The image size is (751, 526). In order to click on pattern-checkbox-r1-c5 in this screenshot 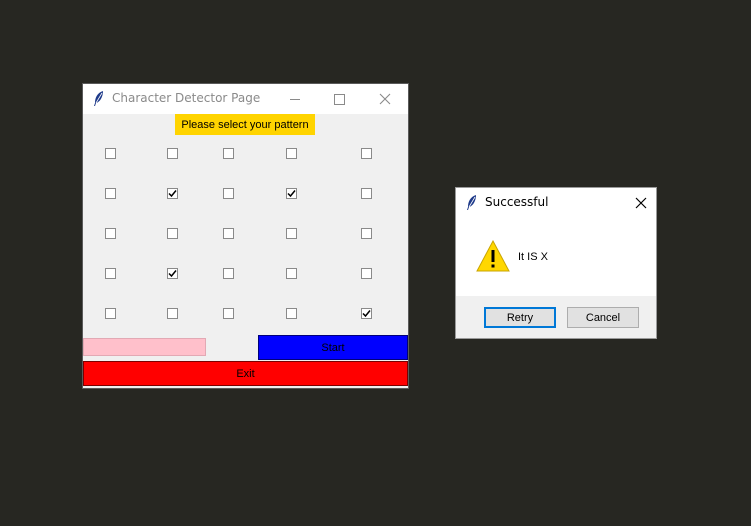, I will do `click(366, 153)`.